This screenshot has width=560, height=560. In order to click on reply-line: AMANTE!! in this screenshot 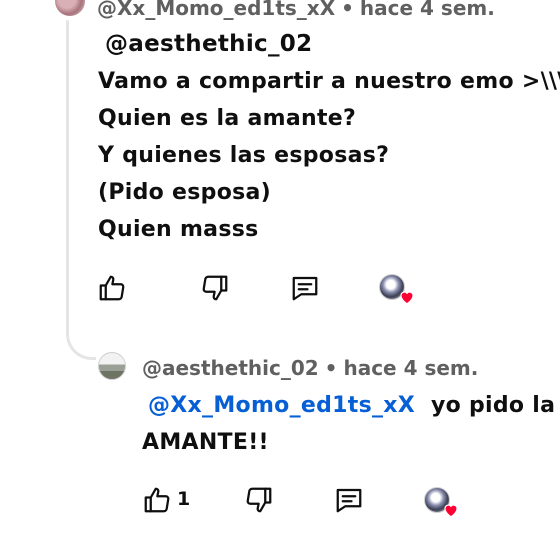, I will do `click(205, 442)`.